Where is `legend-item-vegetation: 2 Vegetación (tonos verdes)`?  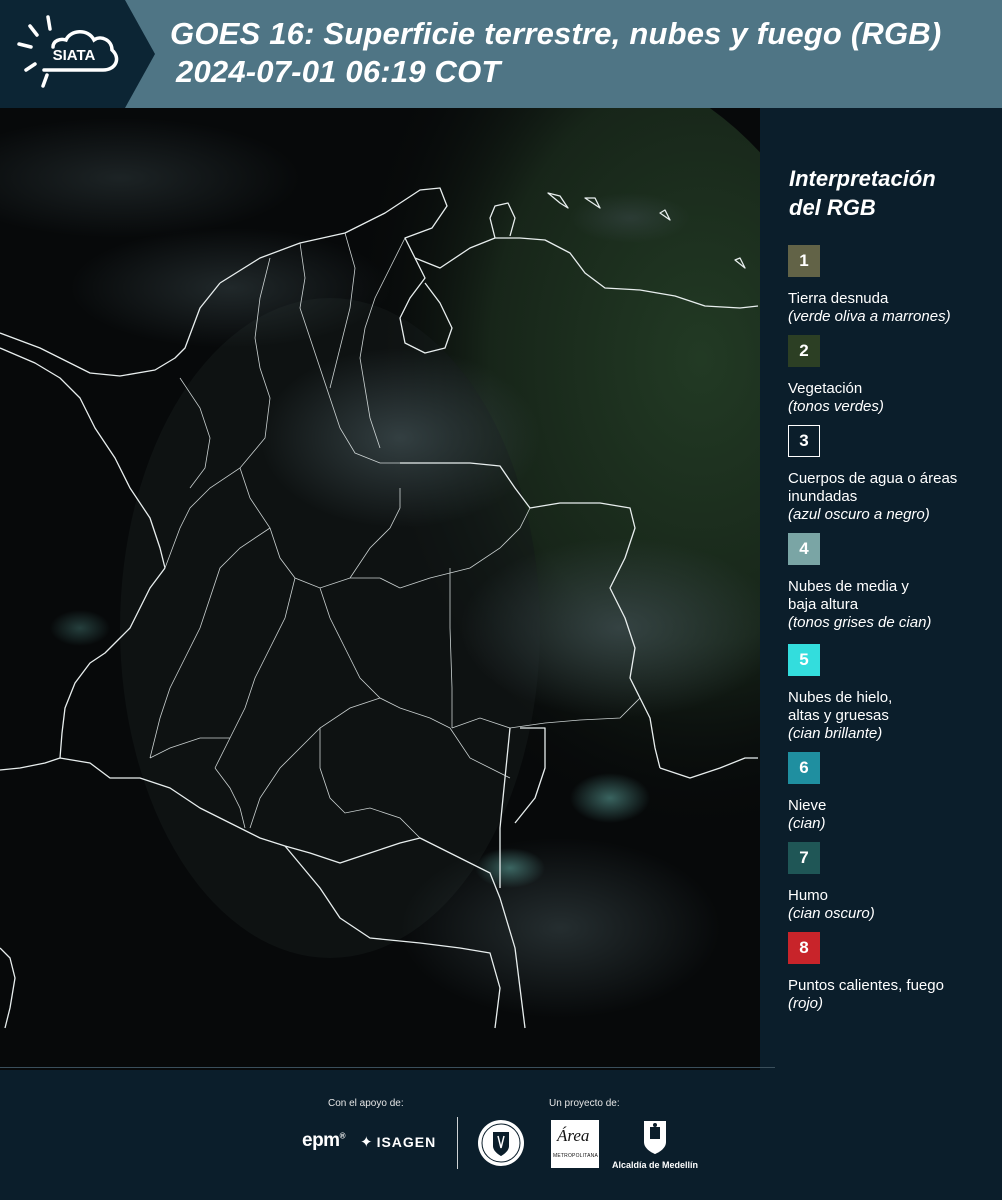 legend-item-vegetation: 2 Vegetación (tonos verdes) is located at coordinates (893, 375).